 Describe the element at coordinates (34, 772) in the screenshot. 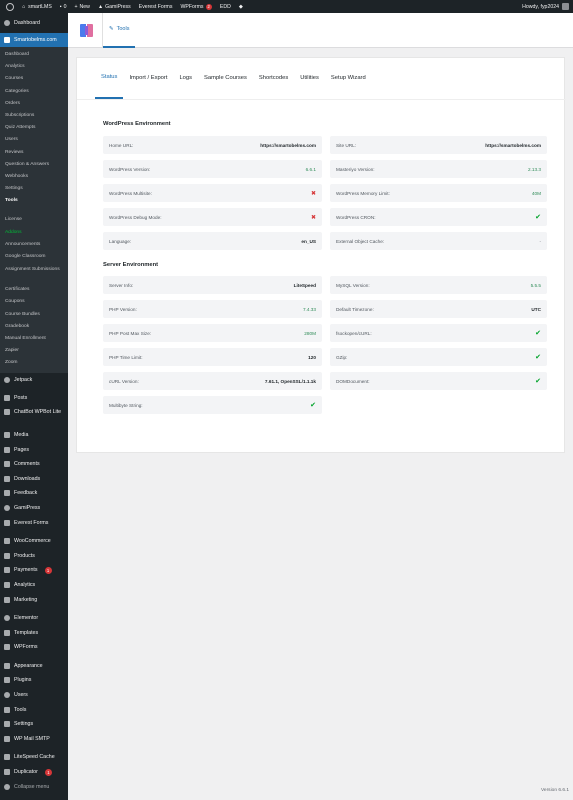

I see `sidebar-item-duplicator: Duplicator 1` at that location.